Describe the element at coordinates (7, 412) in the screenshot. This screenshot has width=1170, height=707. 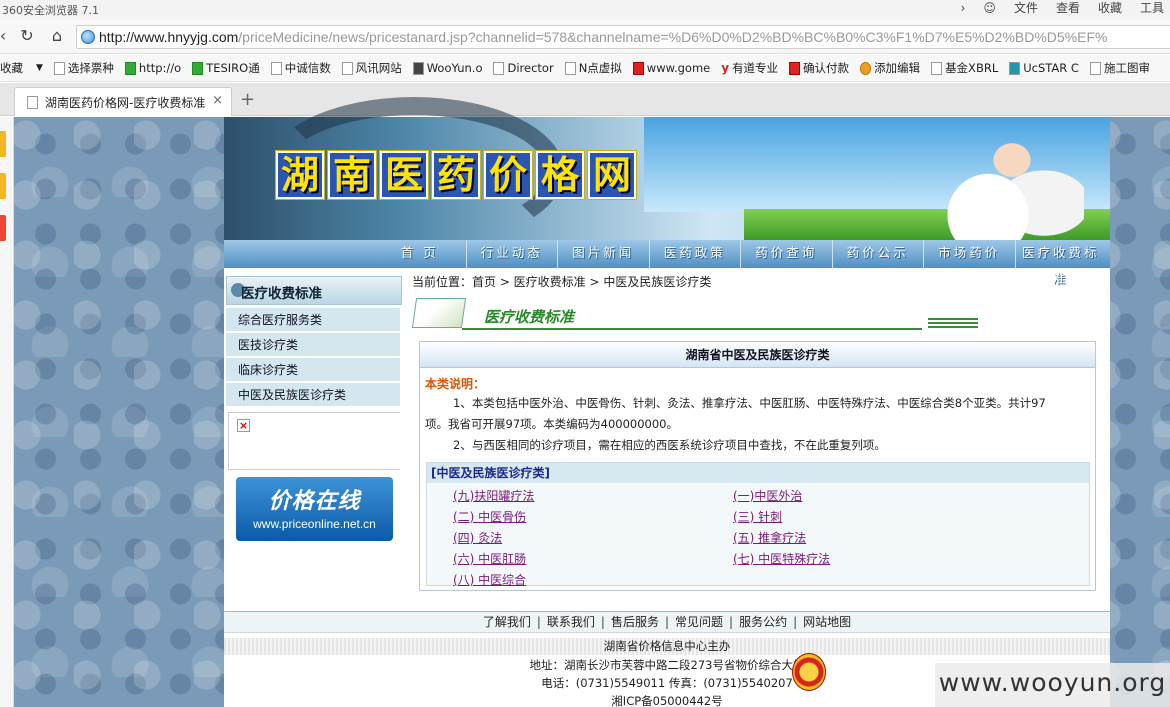
I see `side-toolbar` at that location.